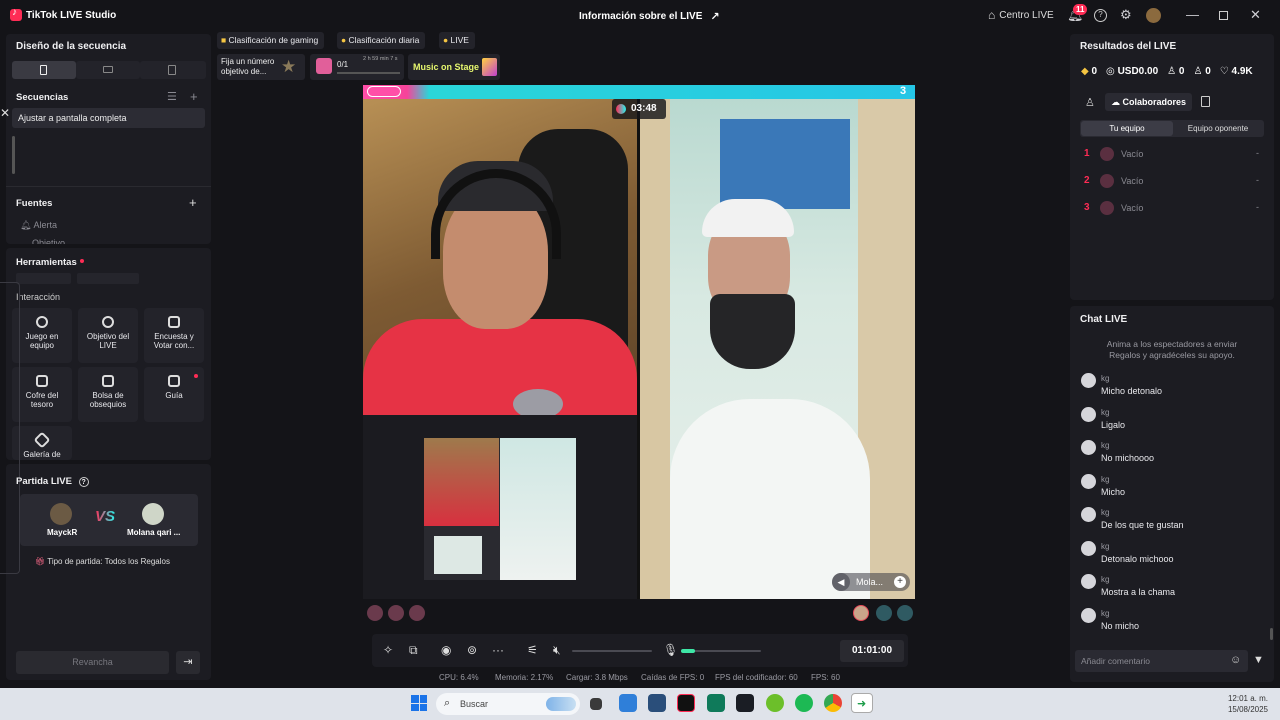 The image size is (1280, 720). I want to click on daily-rank-label: Clasificación diaria, so click(384, 40).